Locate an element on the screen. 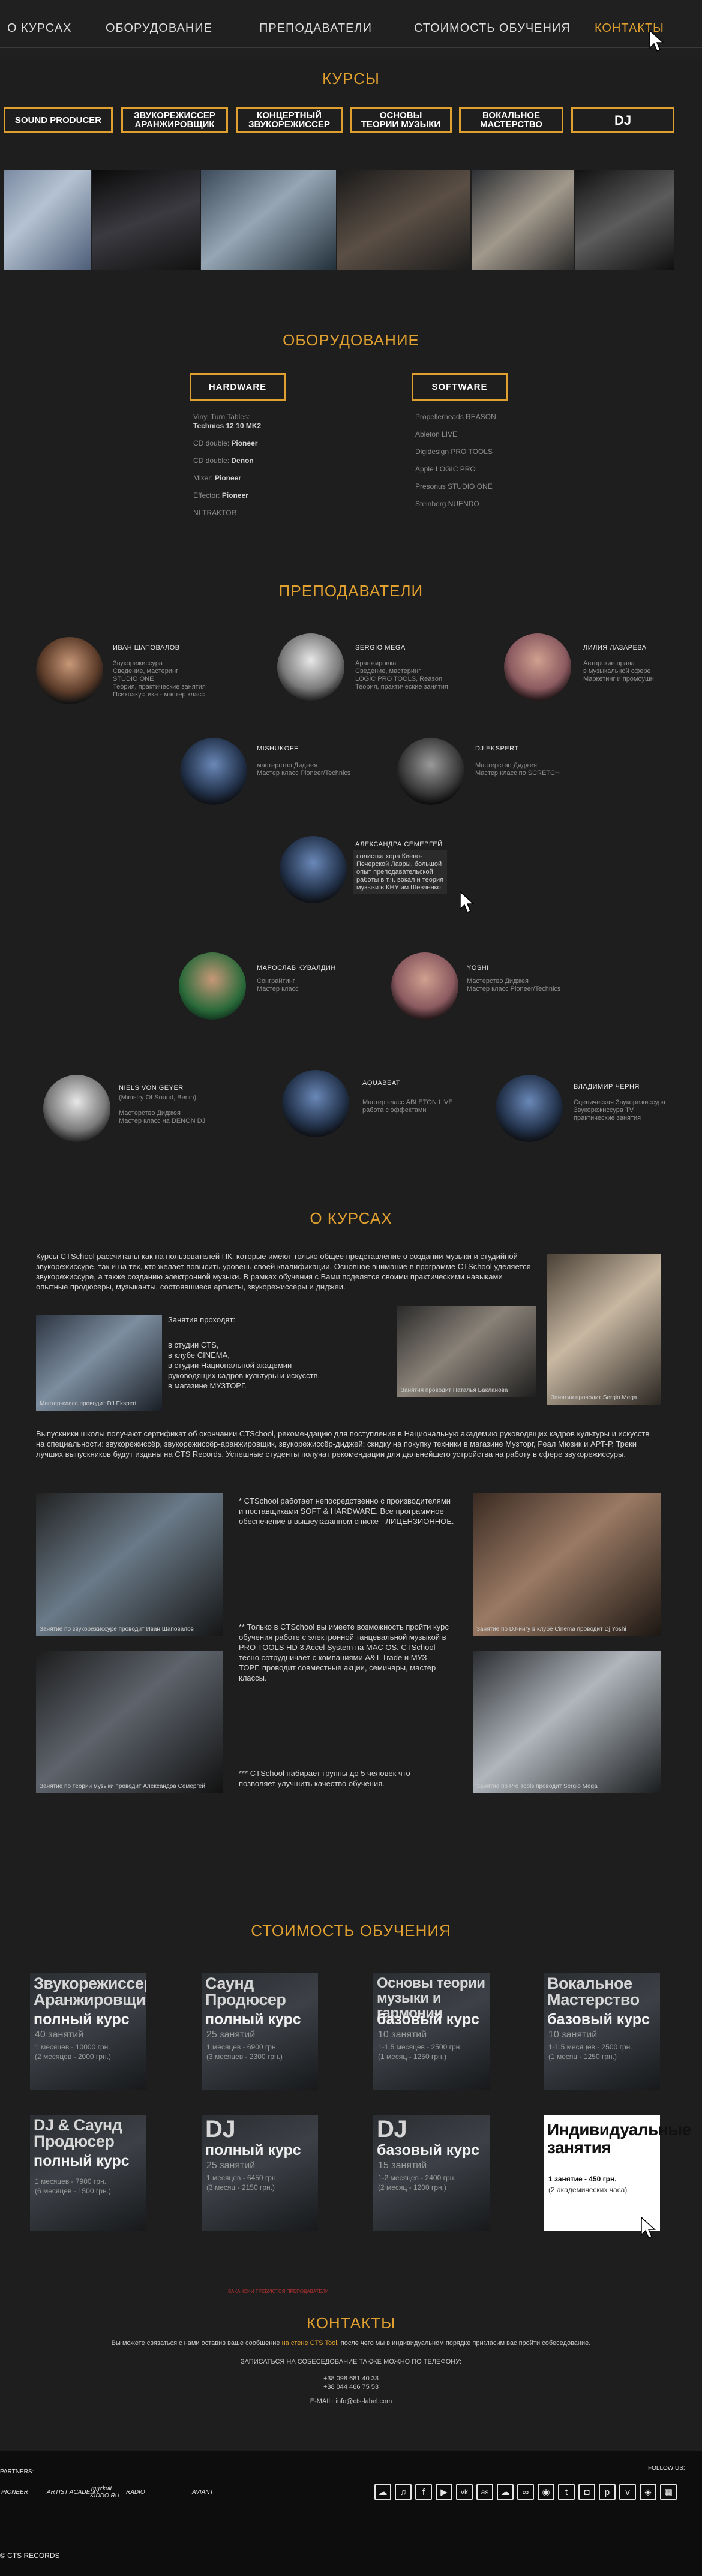  pinterest-icon: p is located at coordinates (607, 2492).